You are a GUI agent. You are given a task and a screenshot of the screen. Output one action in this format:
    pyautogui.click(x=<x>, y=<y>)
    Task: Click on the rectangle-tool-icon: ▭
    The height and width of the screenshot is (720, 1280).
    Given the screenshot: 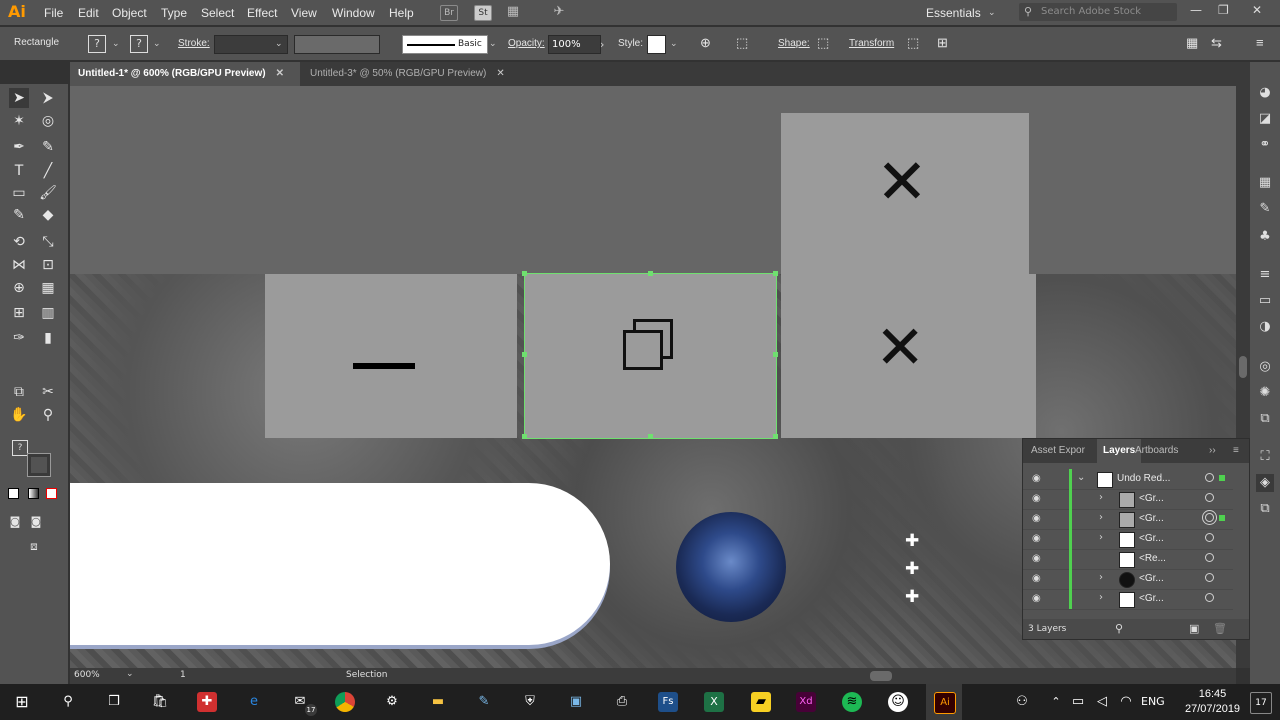 What is the action you would take?
    pyautogui.click(x=19, y=193)
    